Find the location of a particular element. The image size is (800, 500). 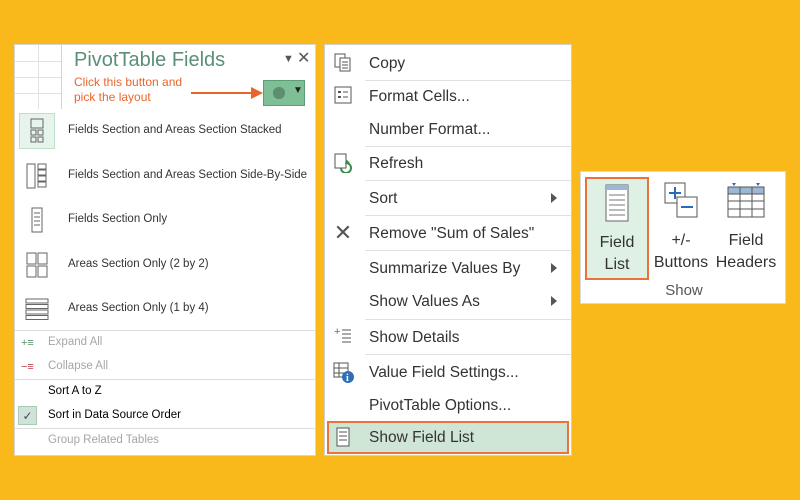

layout-option-label: Areas Section Only (2 by 2) is located at coordinates (138, 263).